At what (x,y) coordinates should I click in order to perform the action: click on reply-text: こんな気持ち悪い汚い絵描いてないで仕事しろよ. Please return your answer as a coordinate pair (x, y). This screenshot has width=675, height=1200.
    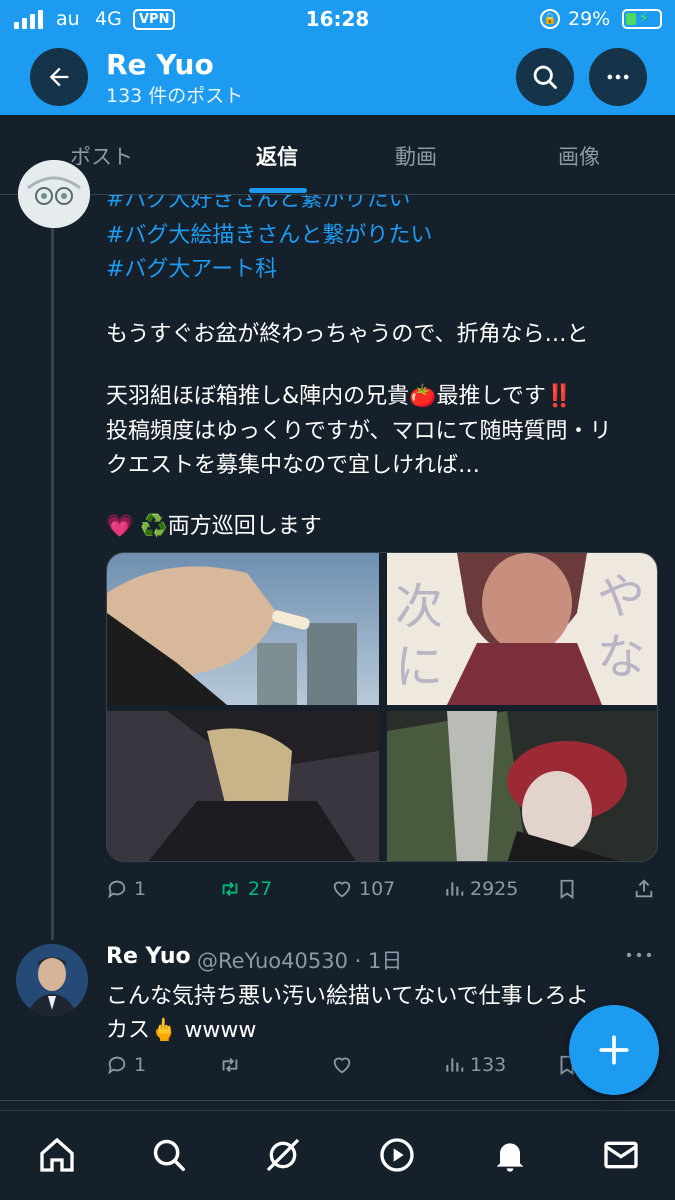
    Looking at the image, I should click on (347, 996).